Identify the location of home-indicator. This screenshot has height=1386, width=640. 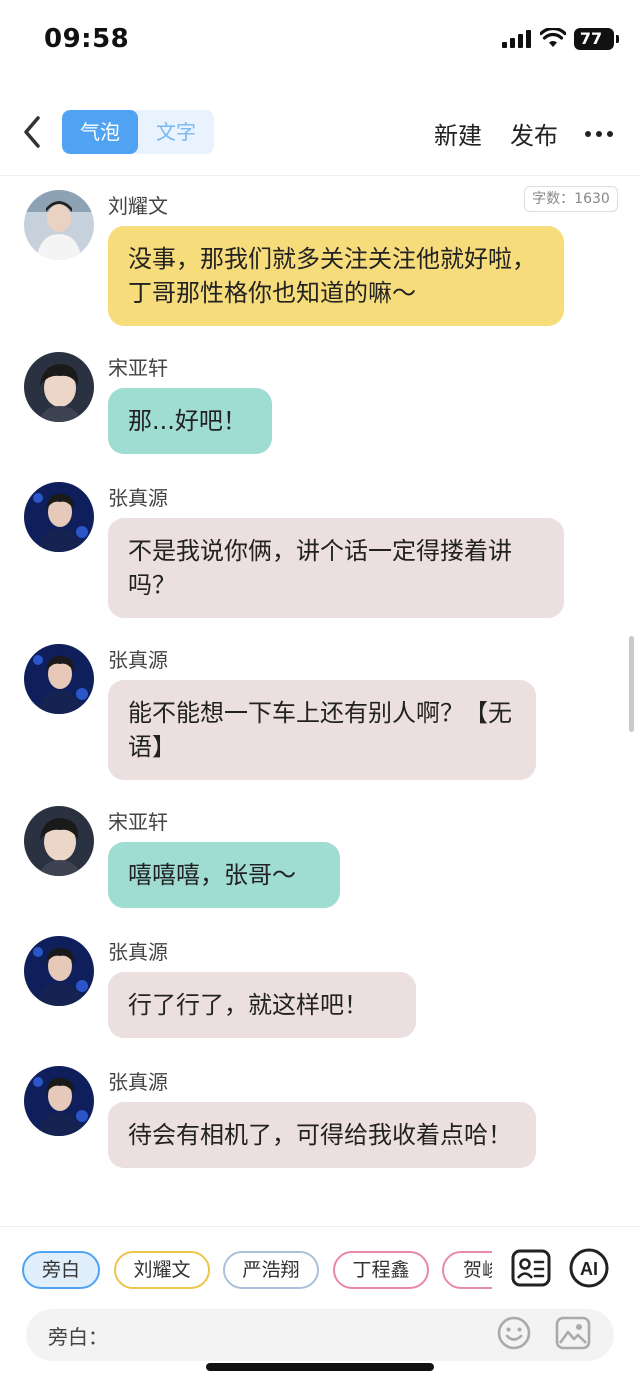
(320, 1367).